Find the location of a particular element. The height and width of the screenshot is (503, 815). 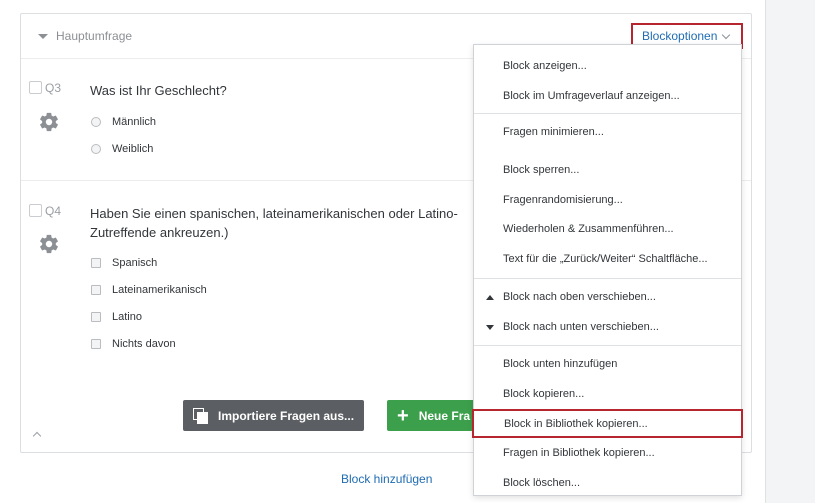

question-text-line2: Zutreffende ankreuzen.) is located at coordinates (159, 232).